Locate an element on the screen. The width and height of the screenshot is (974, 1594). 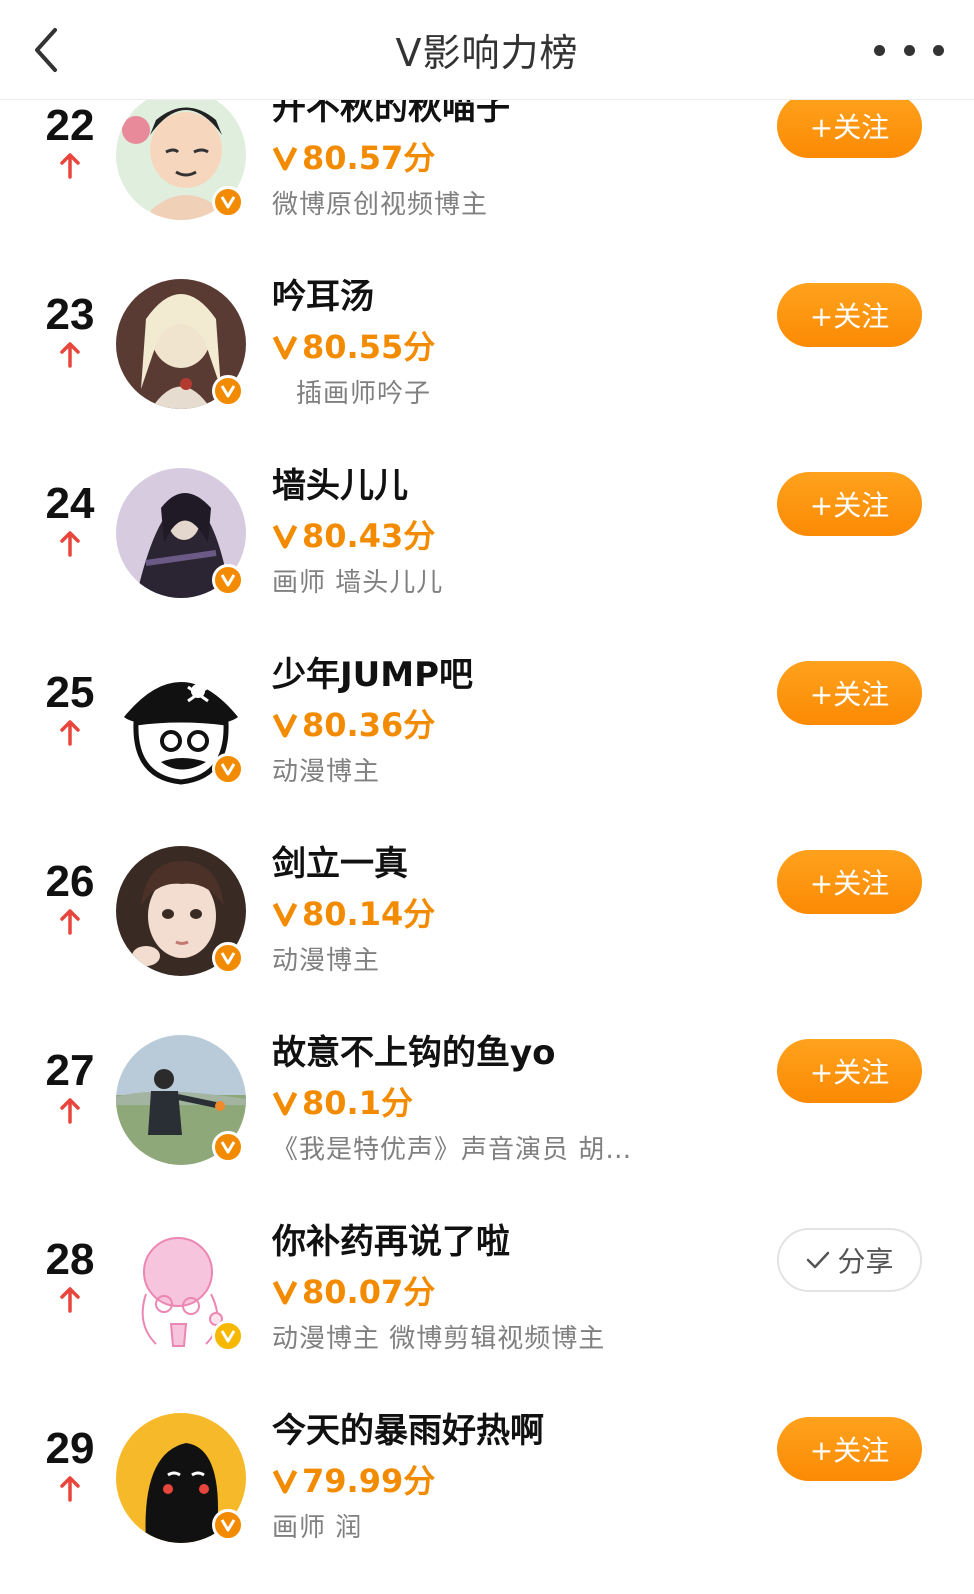
user-name: 今天的暴雨好热啊 is located at coordinates (507, 1431).